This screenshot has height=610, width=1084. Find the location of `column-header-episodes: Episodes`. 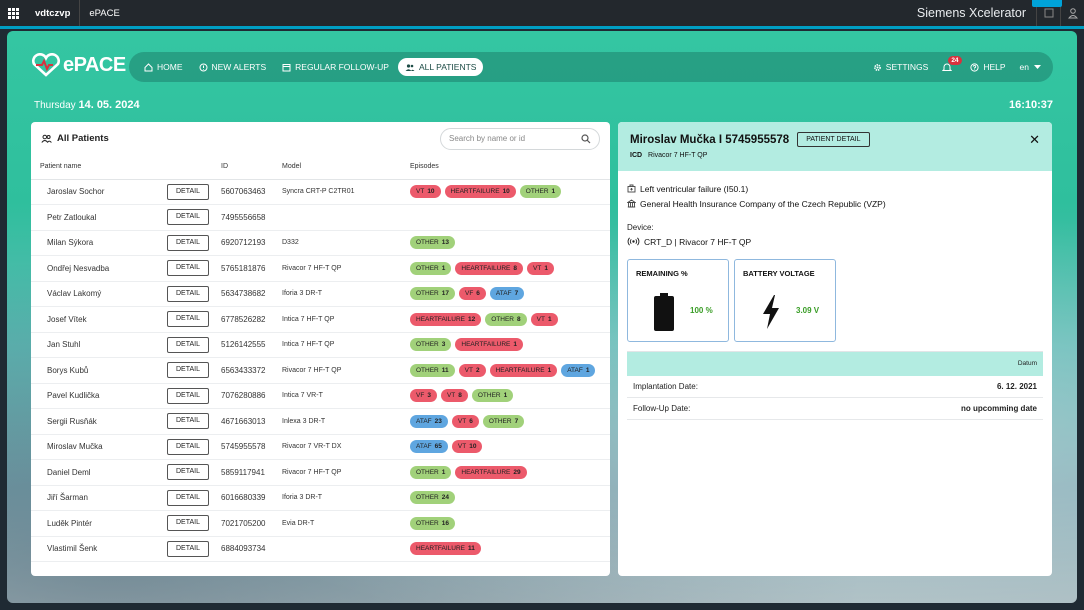

column-header-episodes: Episodes is located at coordinates (510, 167).